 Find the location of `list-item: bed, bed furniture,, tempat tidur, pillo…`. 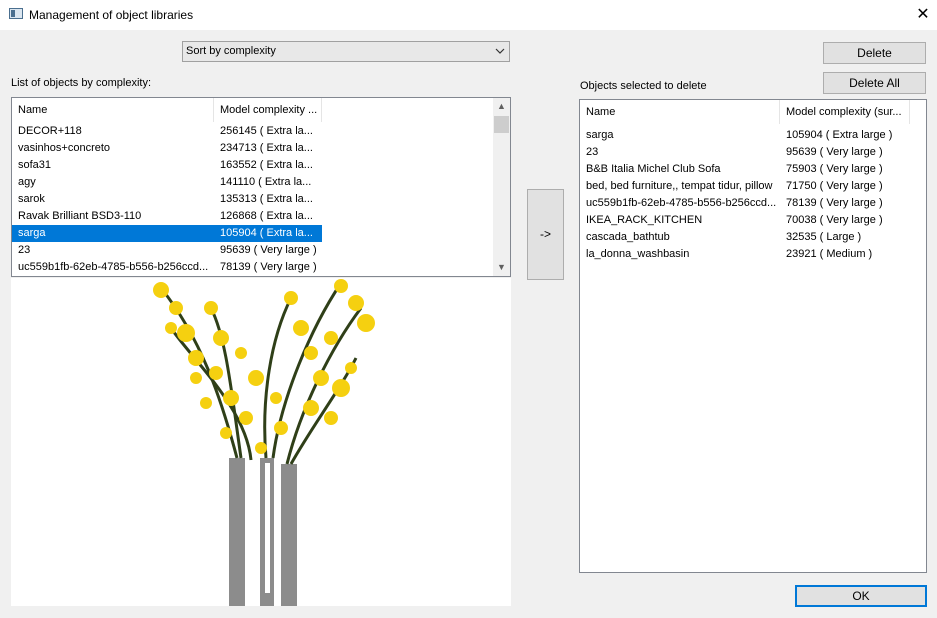

list-item: bed, bed furniture,, tempat tidur, pillo… is located at coordinates (745, 186).